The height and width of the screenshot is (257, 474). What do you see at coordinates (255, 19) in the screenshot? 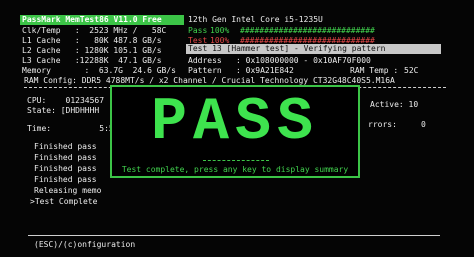
I see `cpu-name: 12th Gen Intel Core i5-1235U` at bounding box center [255, 19].